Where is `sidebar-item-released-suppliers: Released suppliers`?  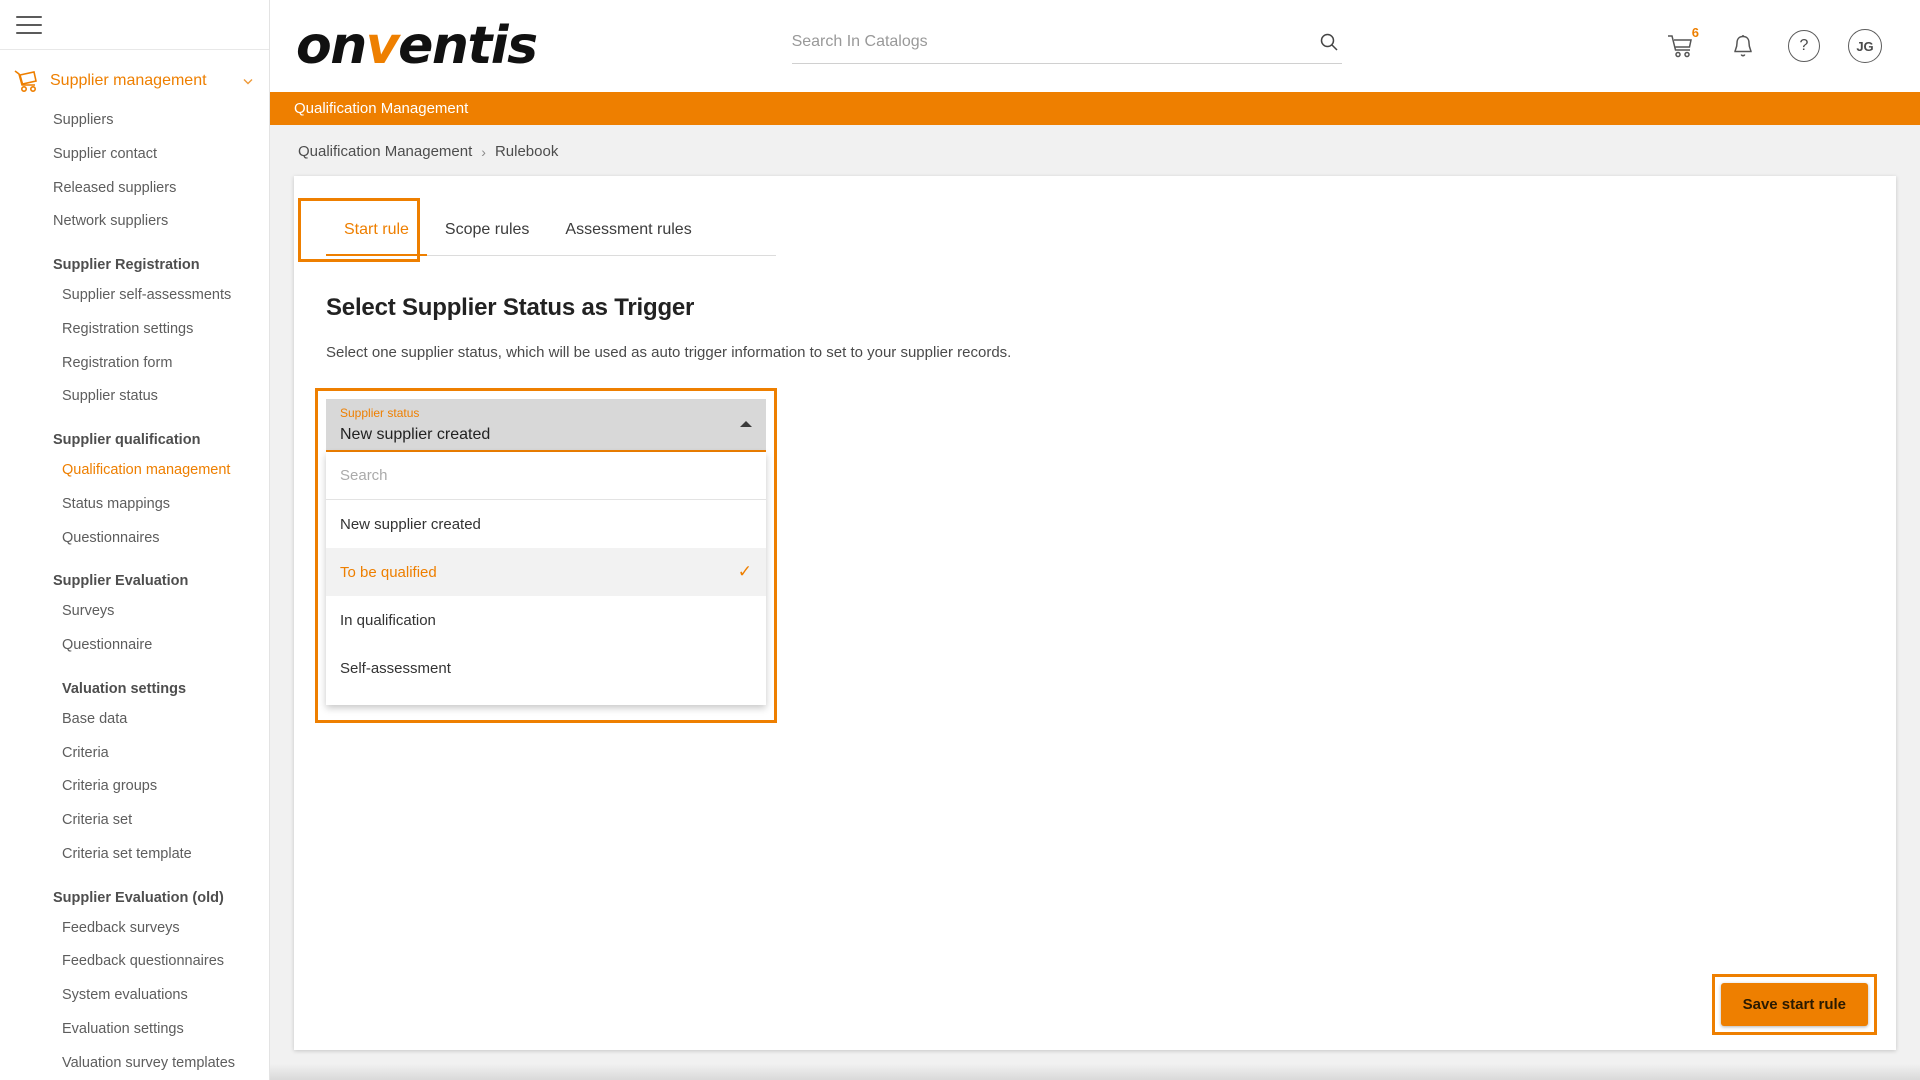 sidebar-item-released-suppliers: Released suppliers is located at coordinates (134, 189).